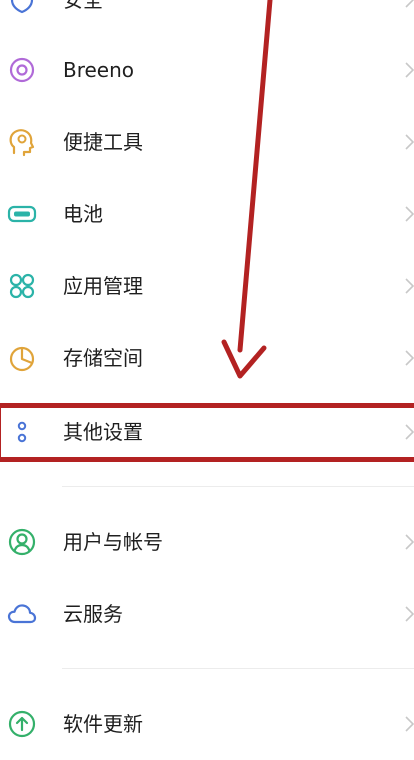 This screenshot has width=414, height=760. What do you see at coordinates (207, 70) in the screenshot?
I see `settings-item-breeno: Breeno` at bounding box center [207, 70].